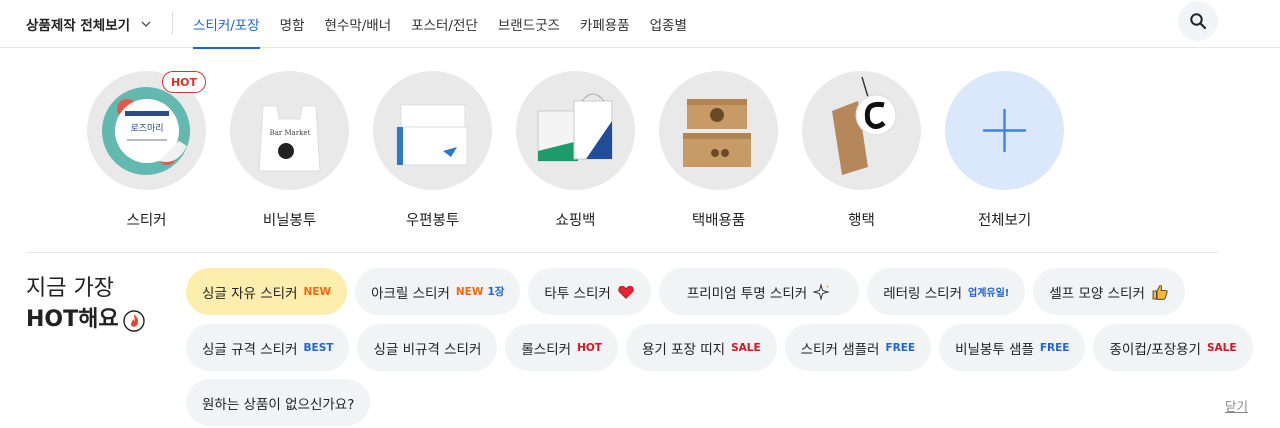 This screenshot has width=1280, height=428. I want to click on chip-vinyl-bag-sample: 비닐봉투 샘플 FREE, so click(1012, 347).